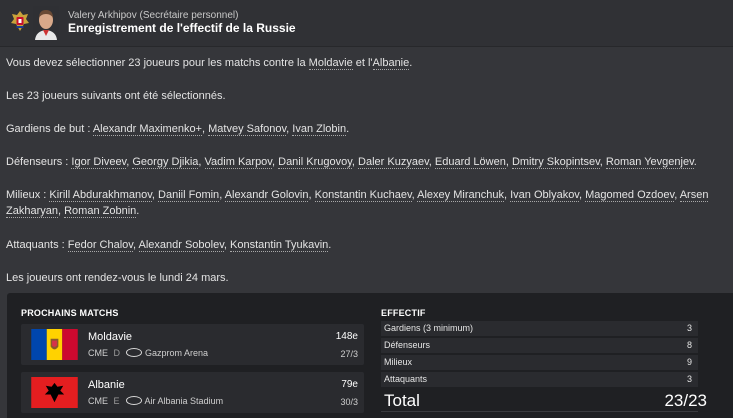 The height and width of the screenshot is (418, 733). Describe the element at coordinates (539, 411) in the screenshot. I see `divider` at that location.